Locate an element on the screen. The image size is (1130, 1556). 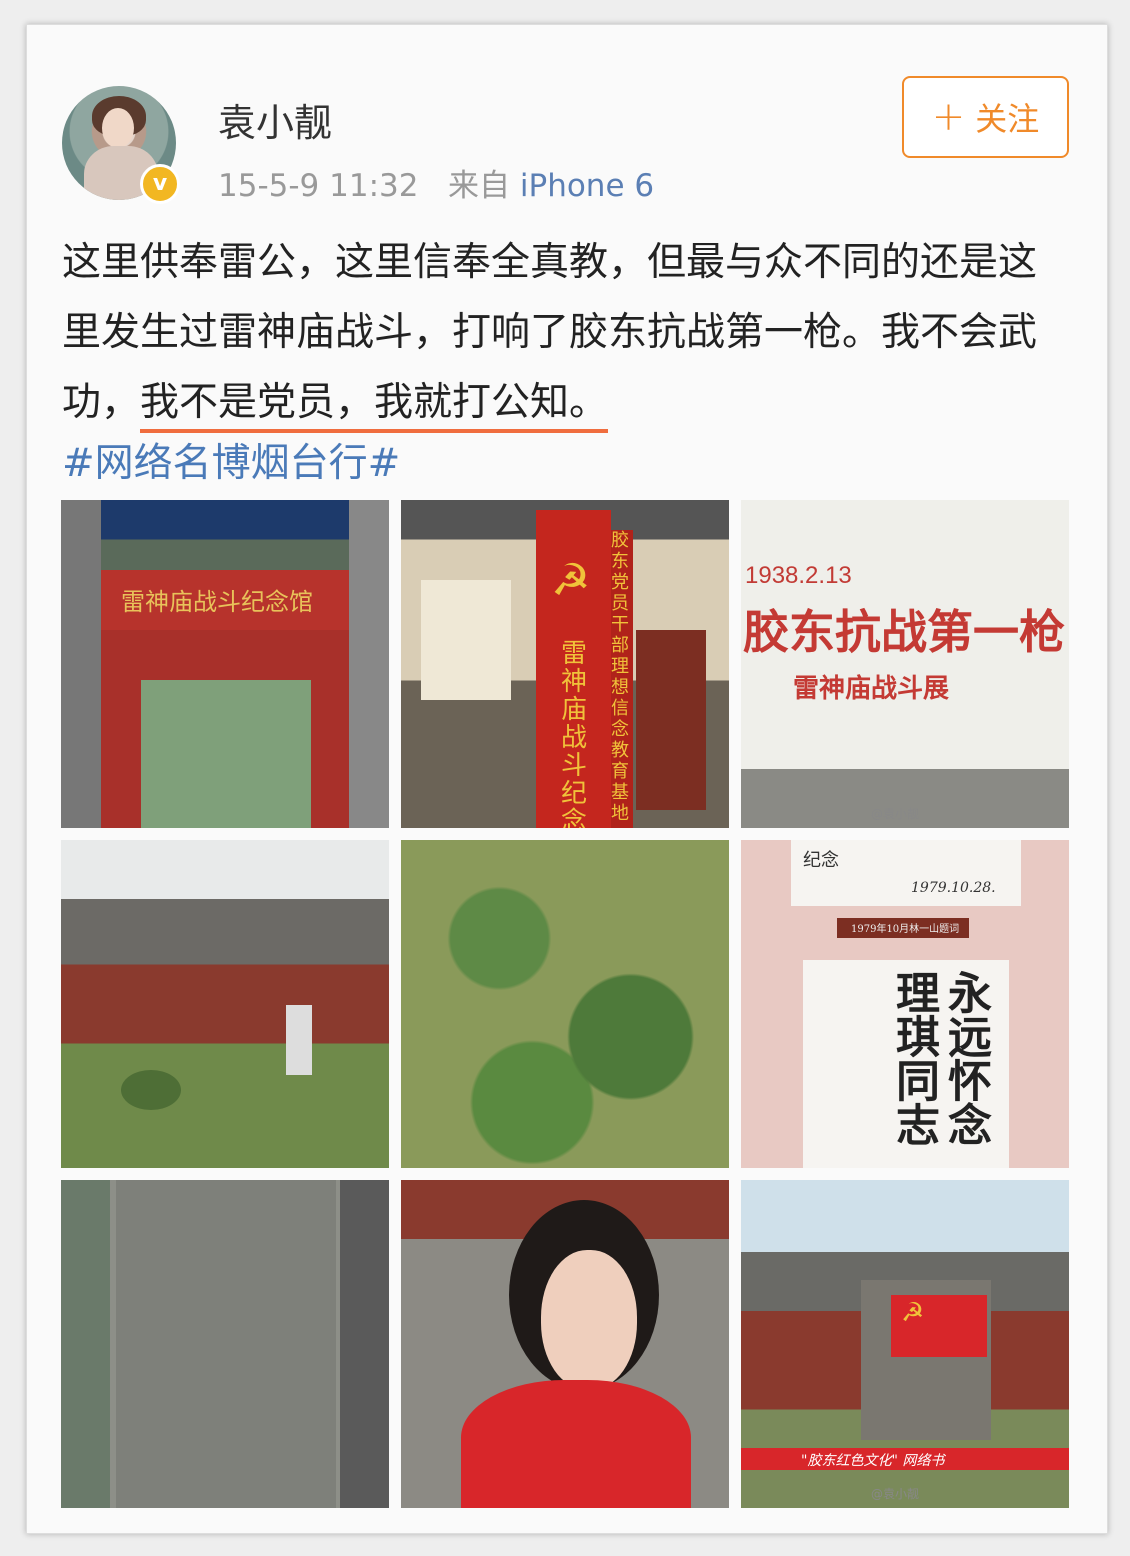
plus-icon: + is located at coordinates (948, 117).